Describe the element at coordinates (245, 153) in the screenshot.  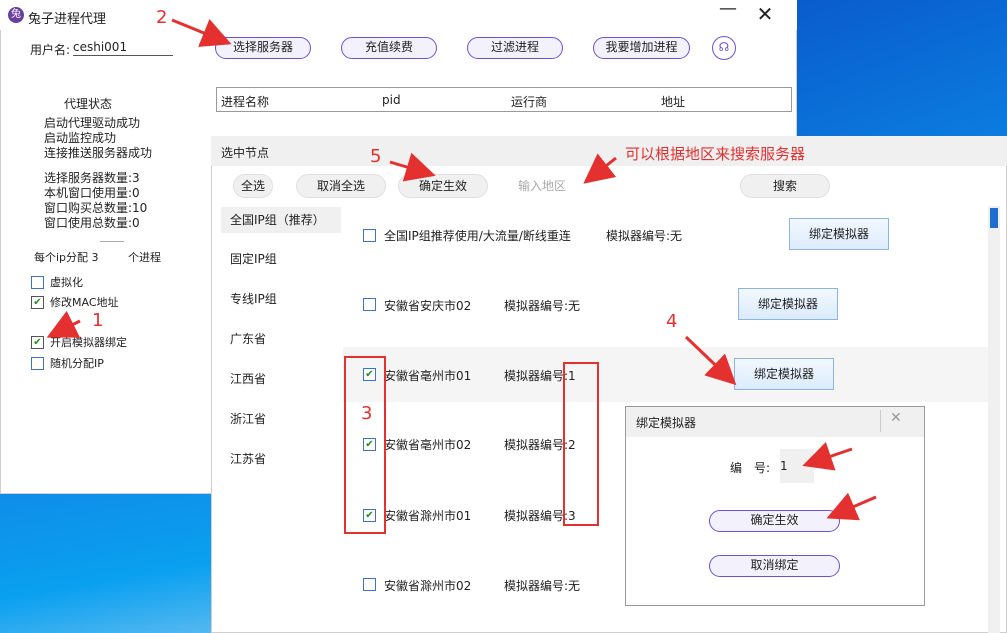
I see `node-window-title: 选中节点` at that location.